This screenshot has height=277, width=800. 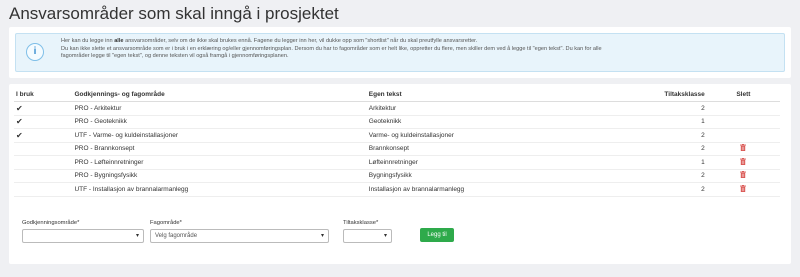 I want to click on col-header-in-use: I bruk, so click(x=43, y=95).